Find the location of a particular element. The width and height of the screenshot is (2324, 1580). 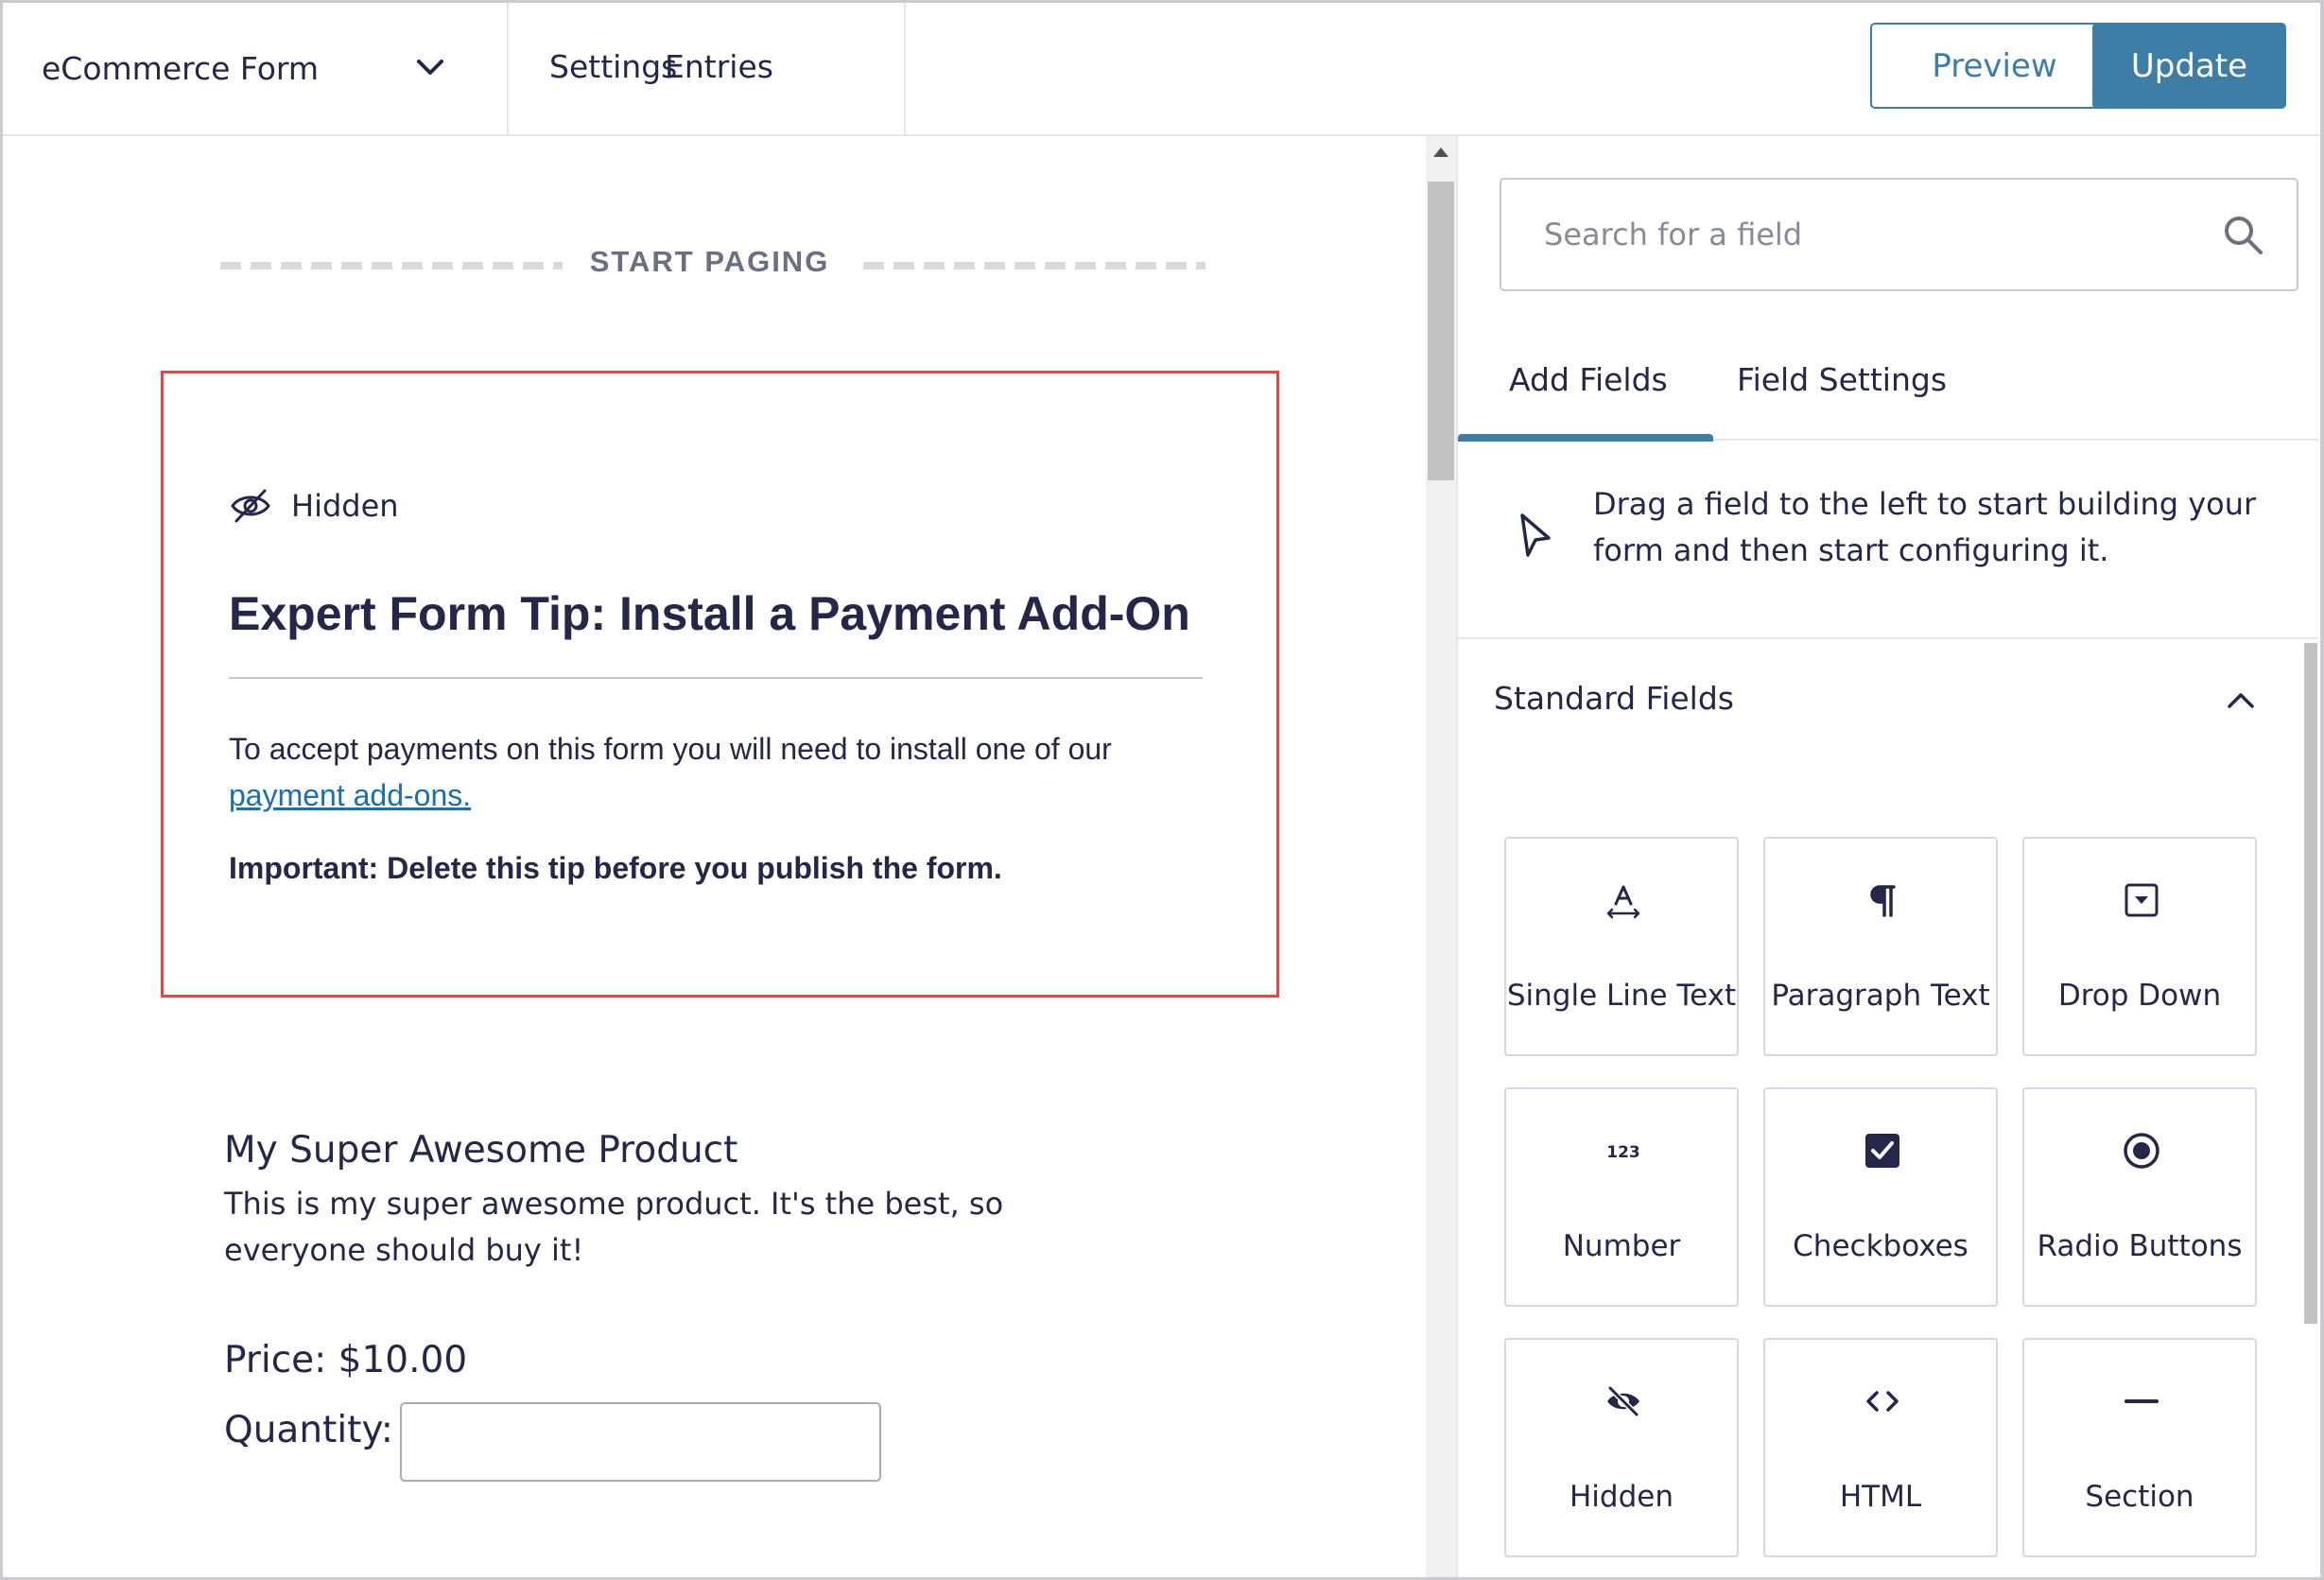

field-tile-drop-down: Drop Down is located at coordinates (2139, 947).